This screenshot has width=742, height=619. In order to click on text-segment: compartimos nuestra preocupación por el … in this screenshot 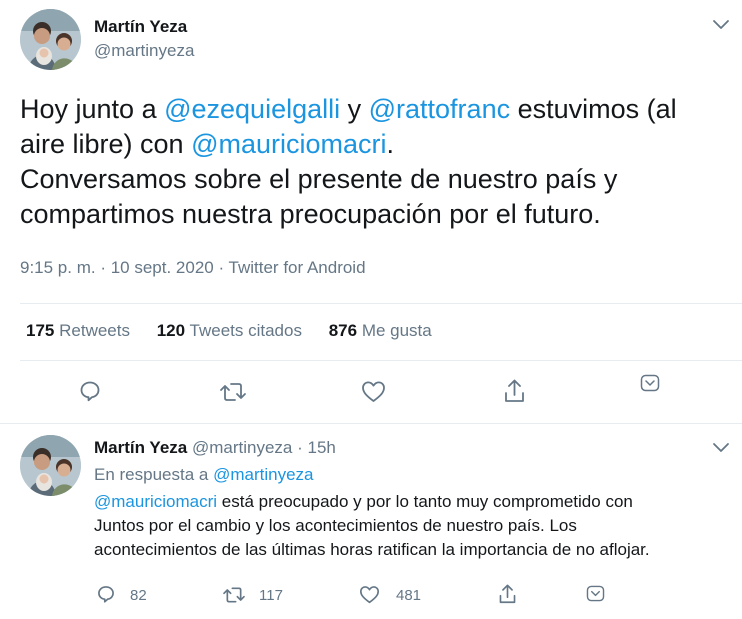, I will do `click(310, 214)`.